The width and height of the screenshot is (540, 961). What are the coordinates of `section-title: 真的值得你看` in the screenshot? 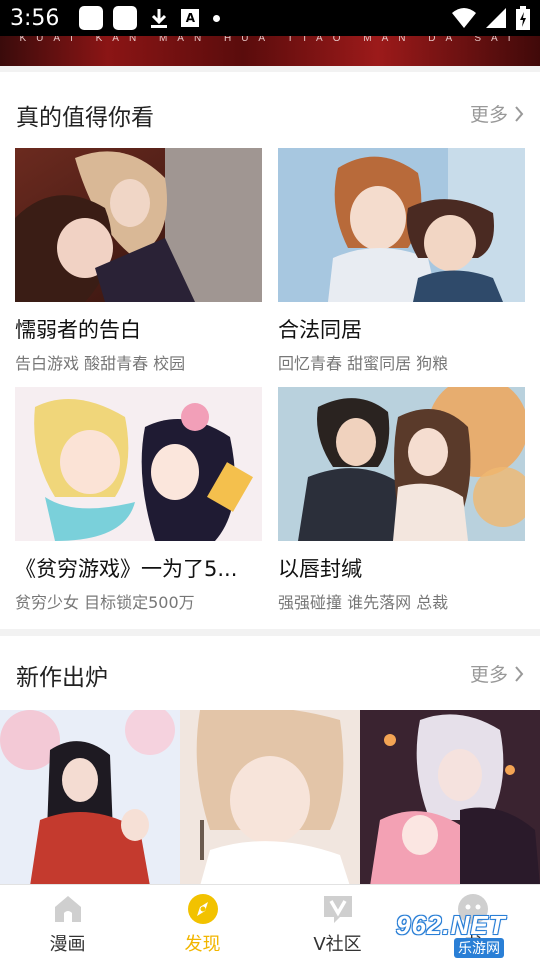 It's located at (85, 118).